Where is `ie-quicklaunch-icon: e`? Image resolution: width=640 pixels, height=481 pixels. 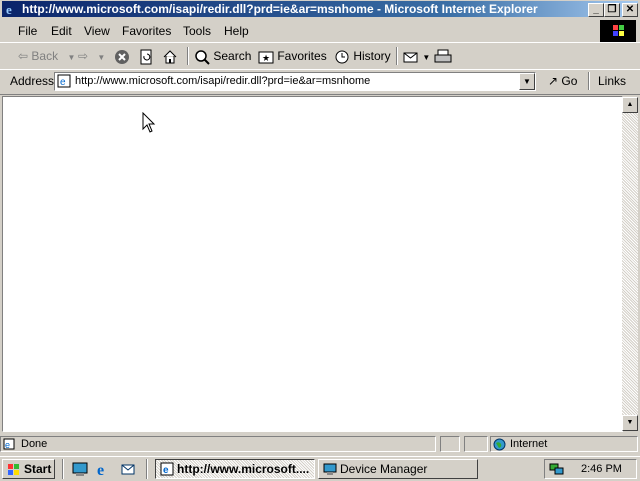
ie-quicklaunch-icon: e is located at coordinates (104, 469).